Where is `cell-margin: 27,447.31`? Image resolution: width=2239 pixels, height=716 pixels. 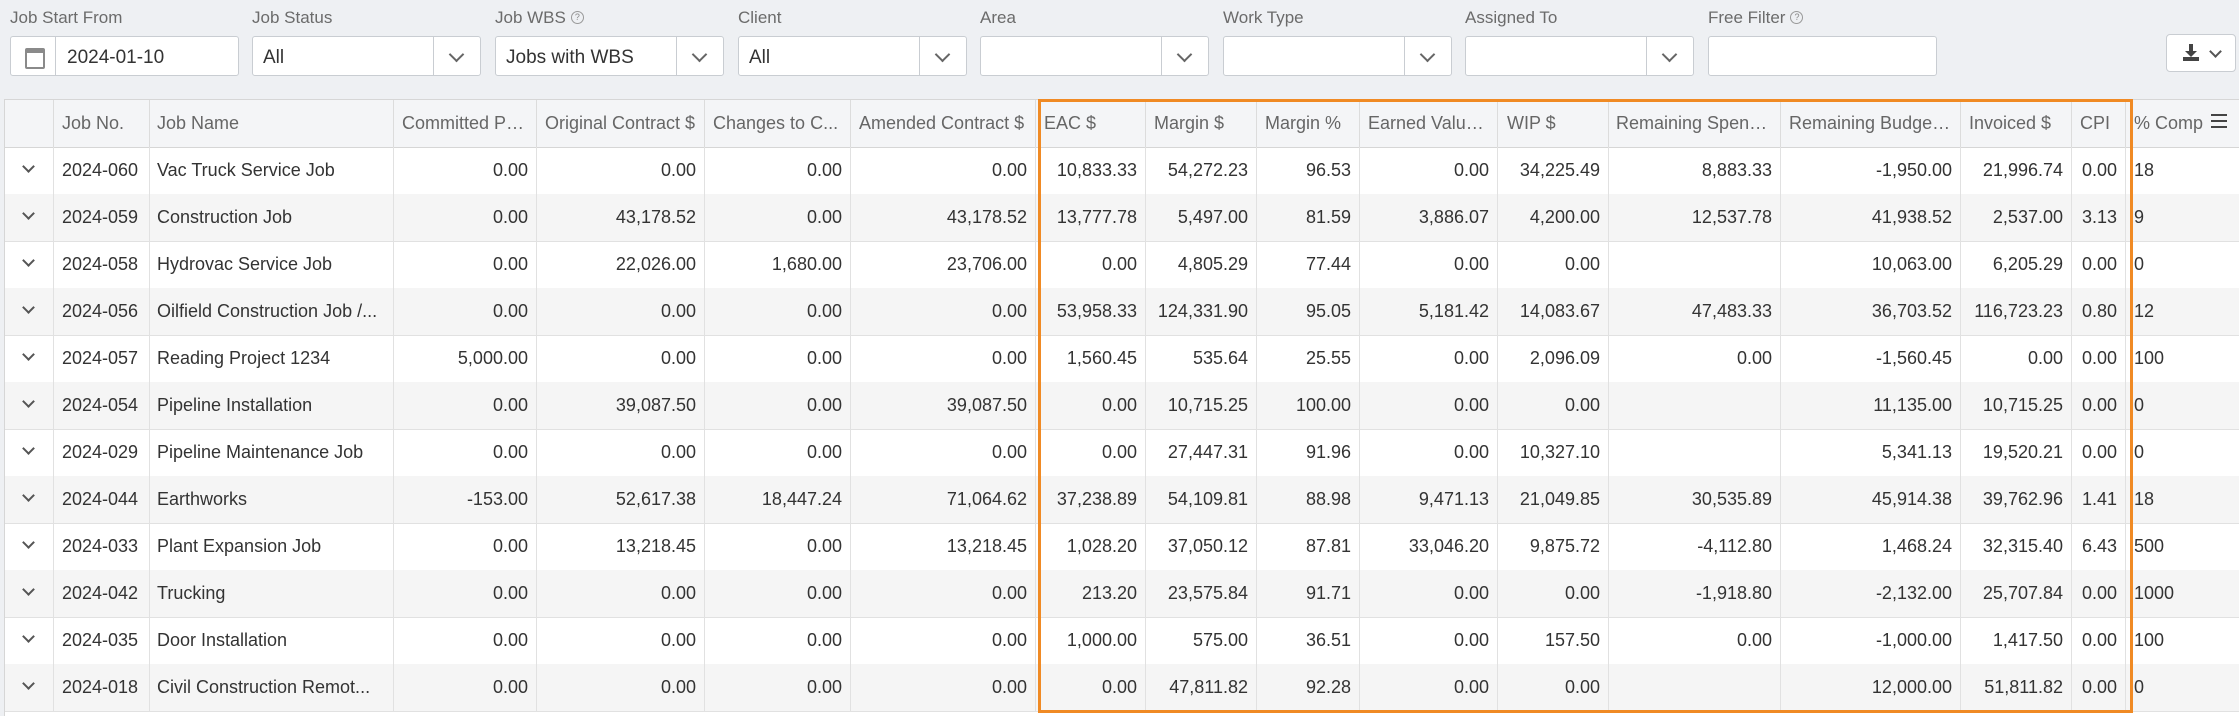 cell-margin: 27,447.31 is located at coordinates (1201, 452).